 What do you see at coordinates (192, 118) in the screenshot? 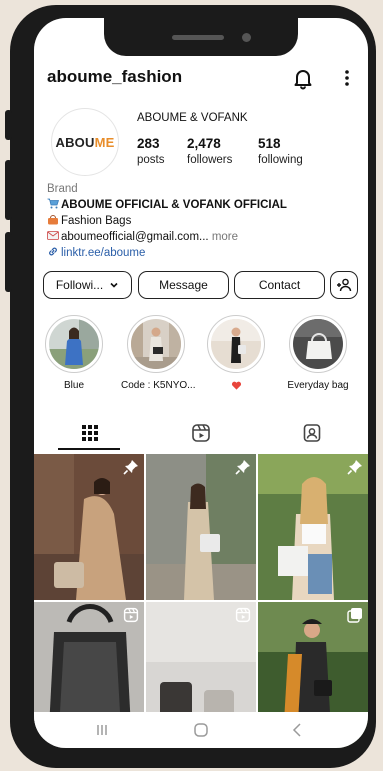
I see `full-name: ABOUME & VOFANK` at bounding box center [192, 118].